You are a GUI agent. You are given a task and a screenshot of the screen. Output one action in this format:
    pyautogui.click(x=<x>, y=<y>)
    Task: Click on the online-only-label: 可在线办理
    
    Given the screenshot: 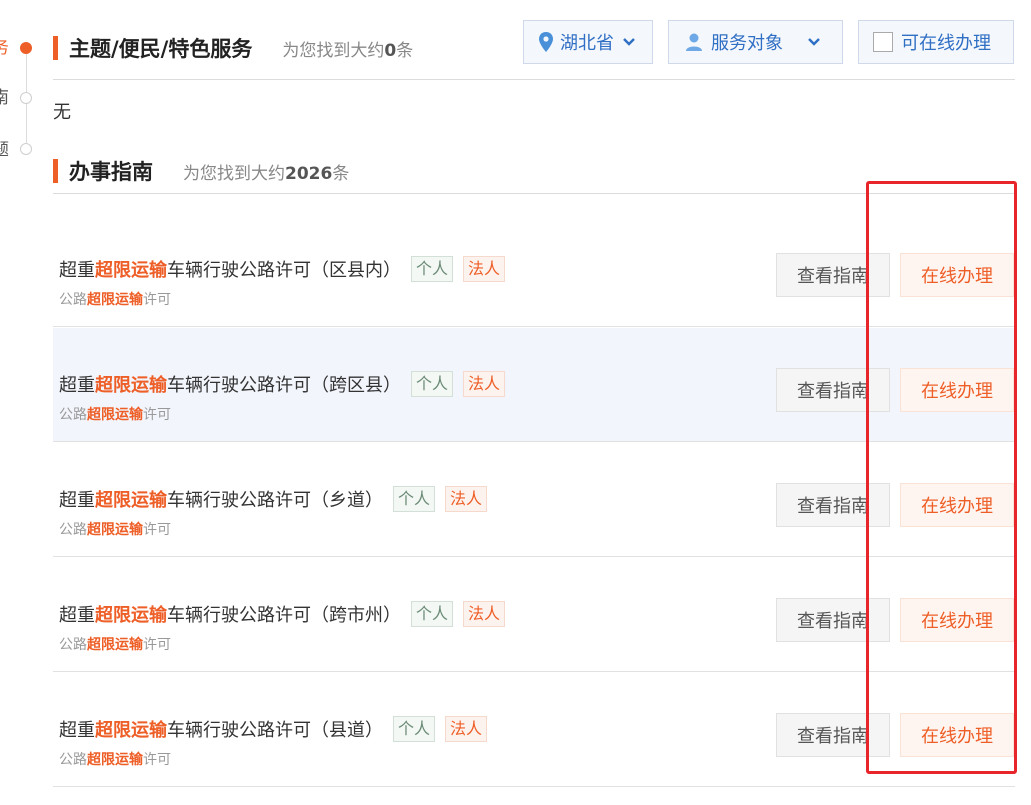 What is the action you would take?
    pyautogui.click(x=946, y=43)
    